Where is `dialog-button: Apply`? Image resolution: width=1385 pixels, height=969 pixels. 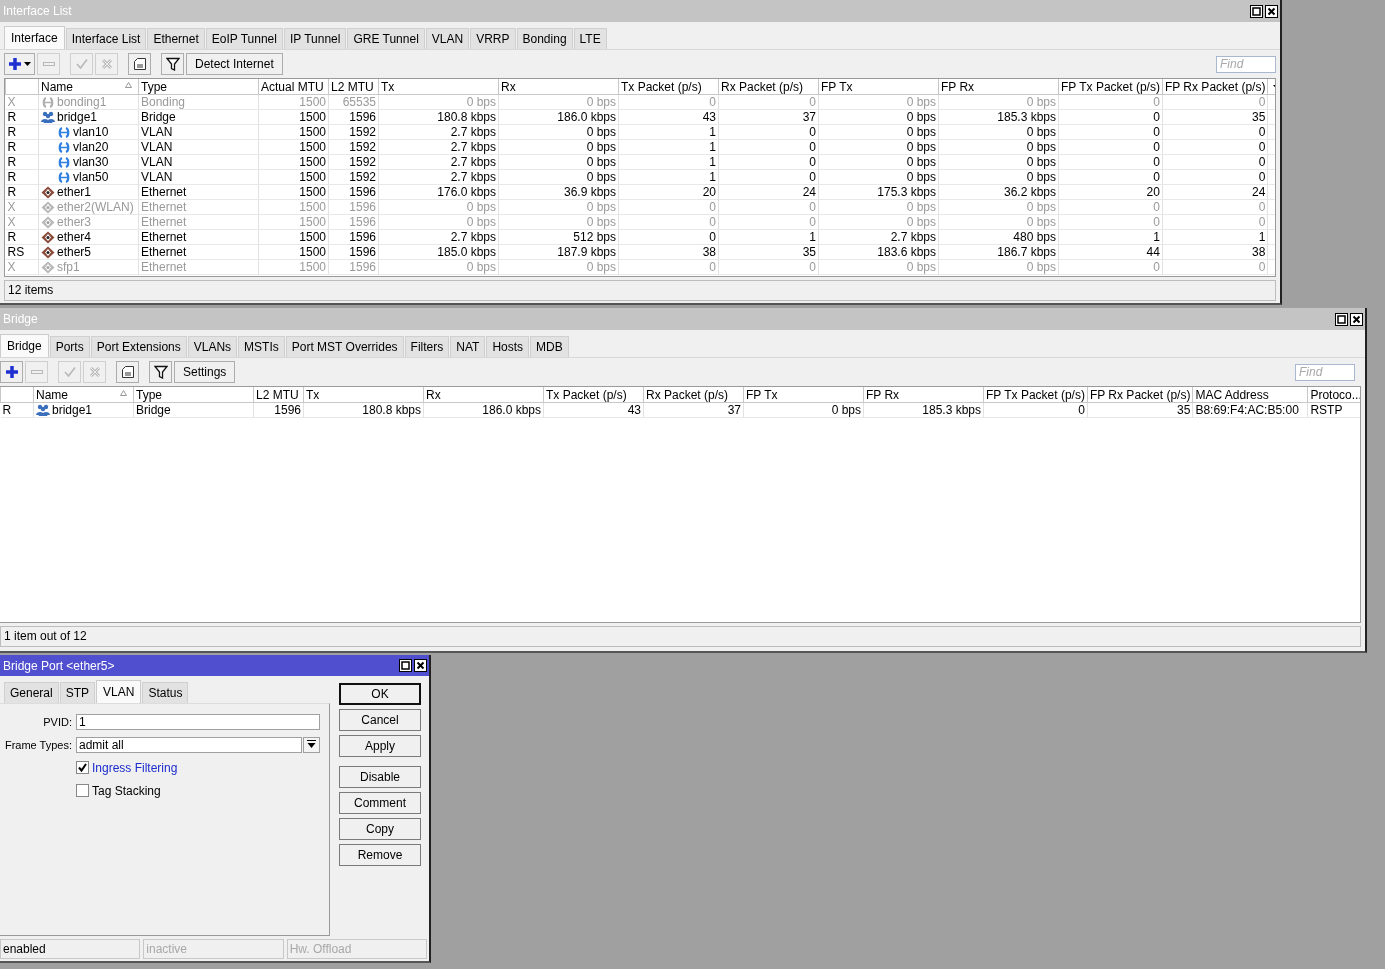
dialog-button: Apply is located at coordinates (380, 746).